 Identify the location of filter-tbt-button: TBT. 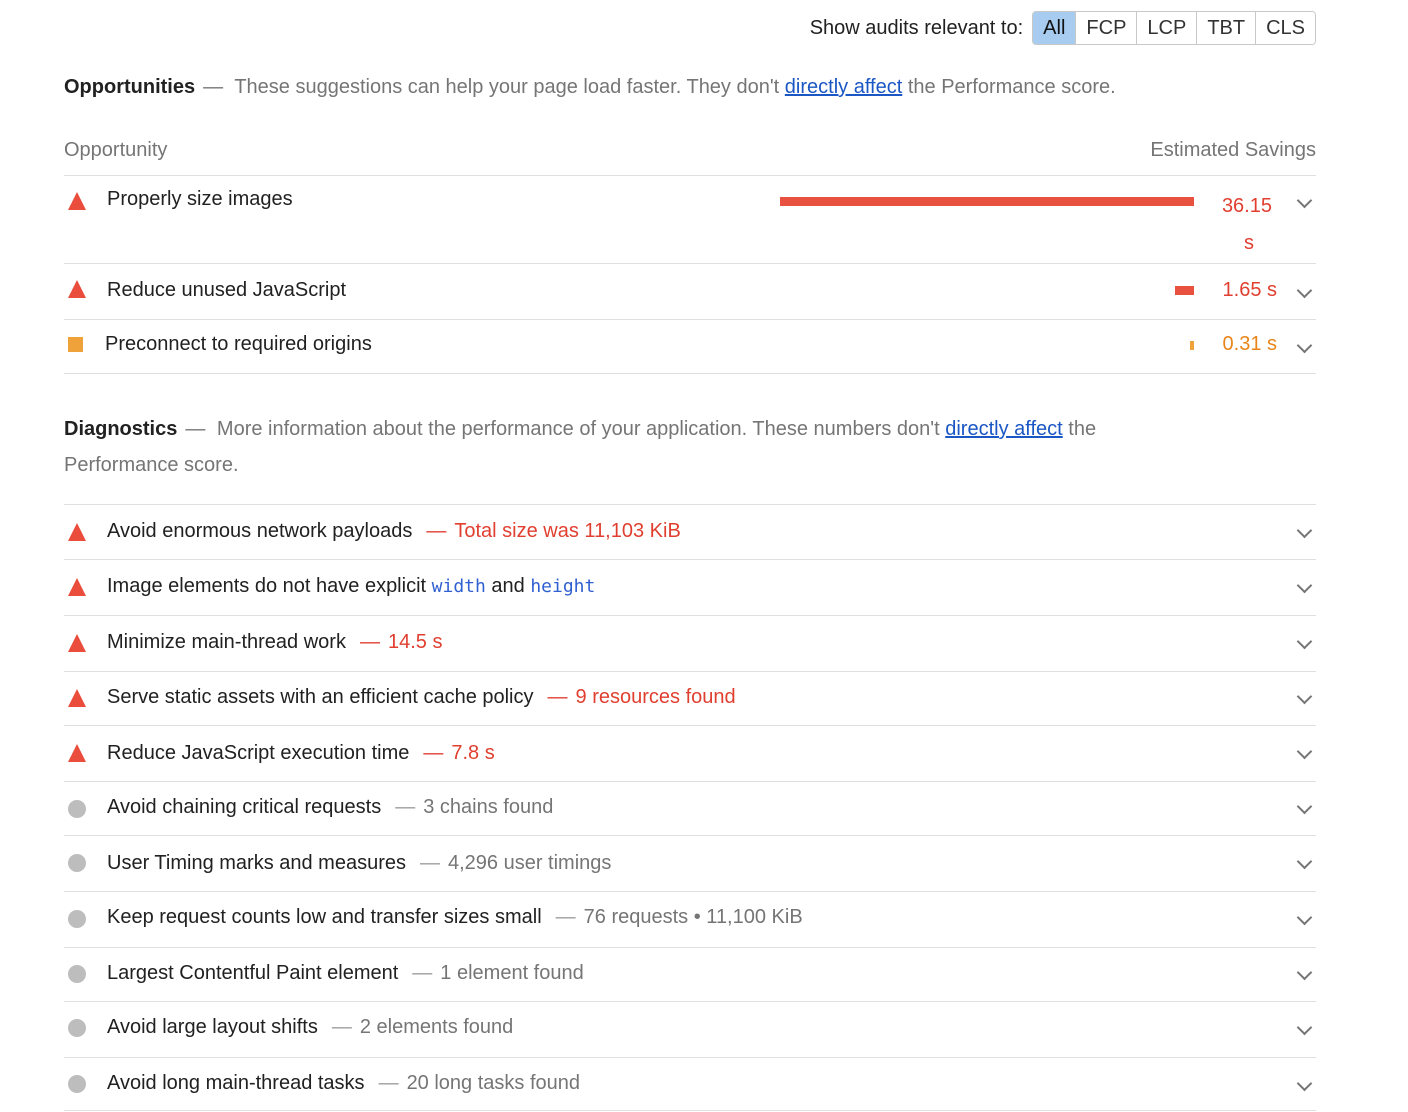
(1226, 28).